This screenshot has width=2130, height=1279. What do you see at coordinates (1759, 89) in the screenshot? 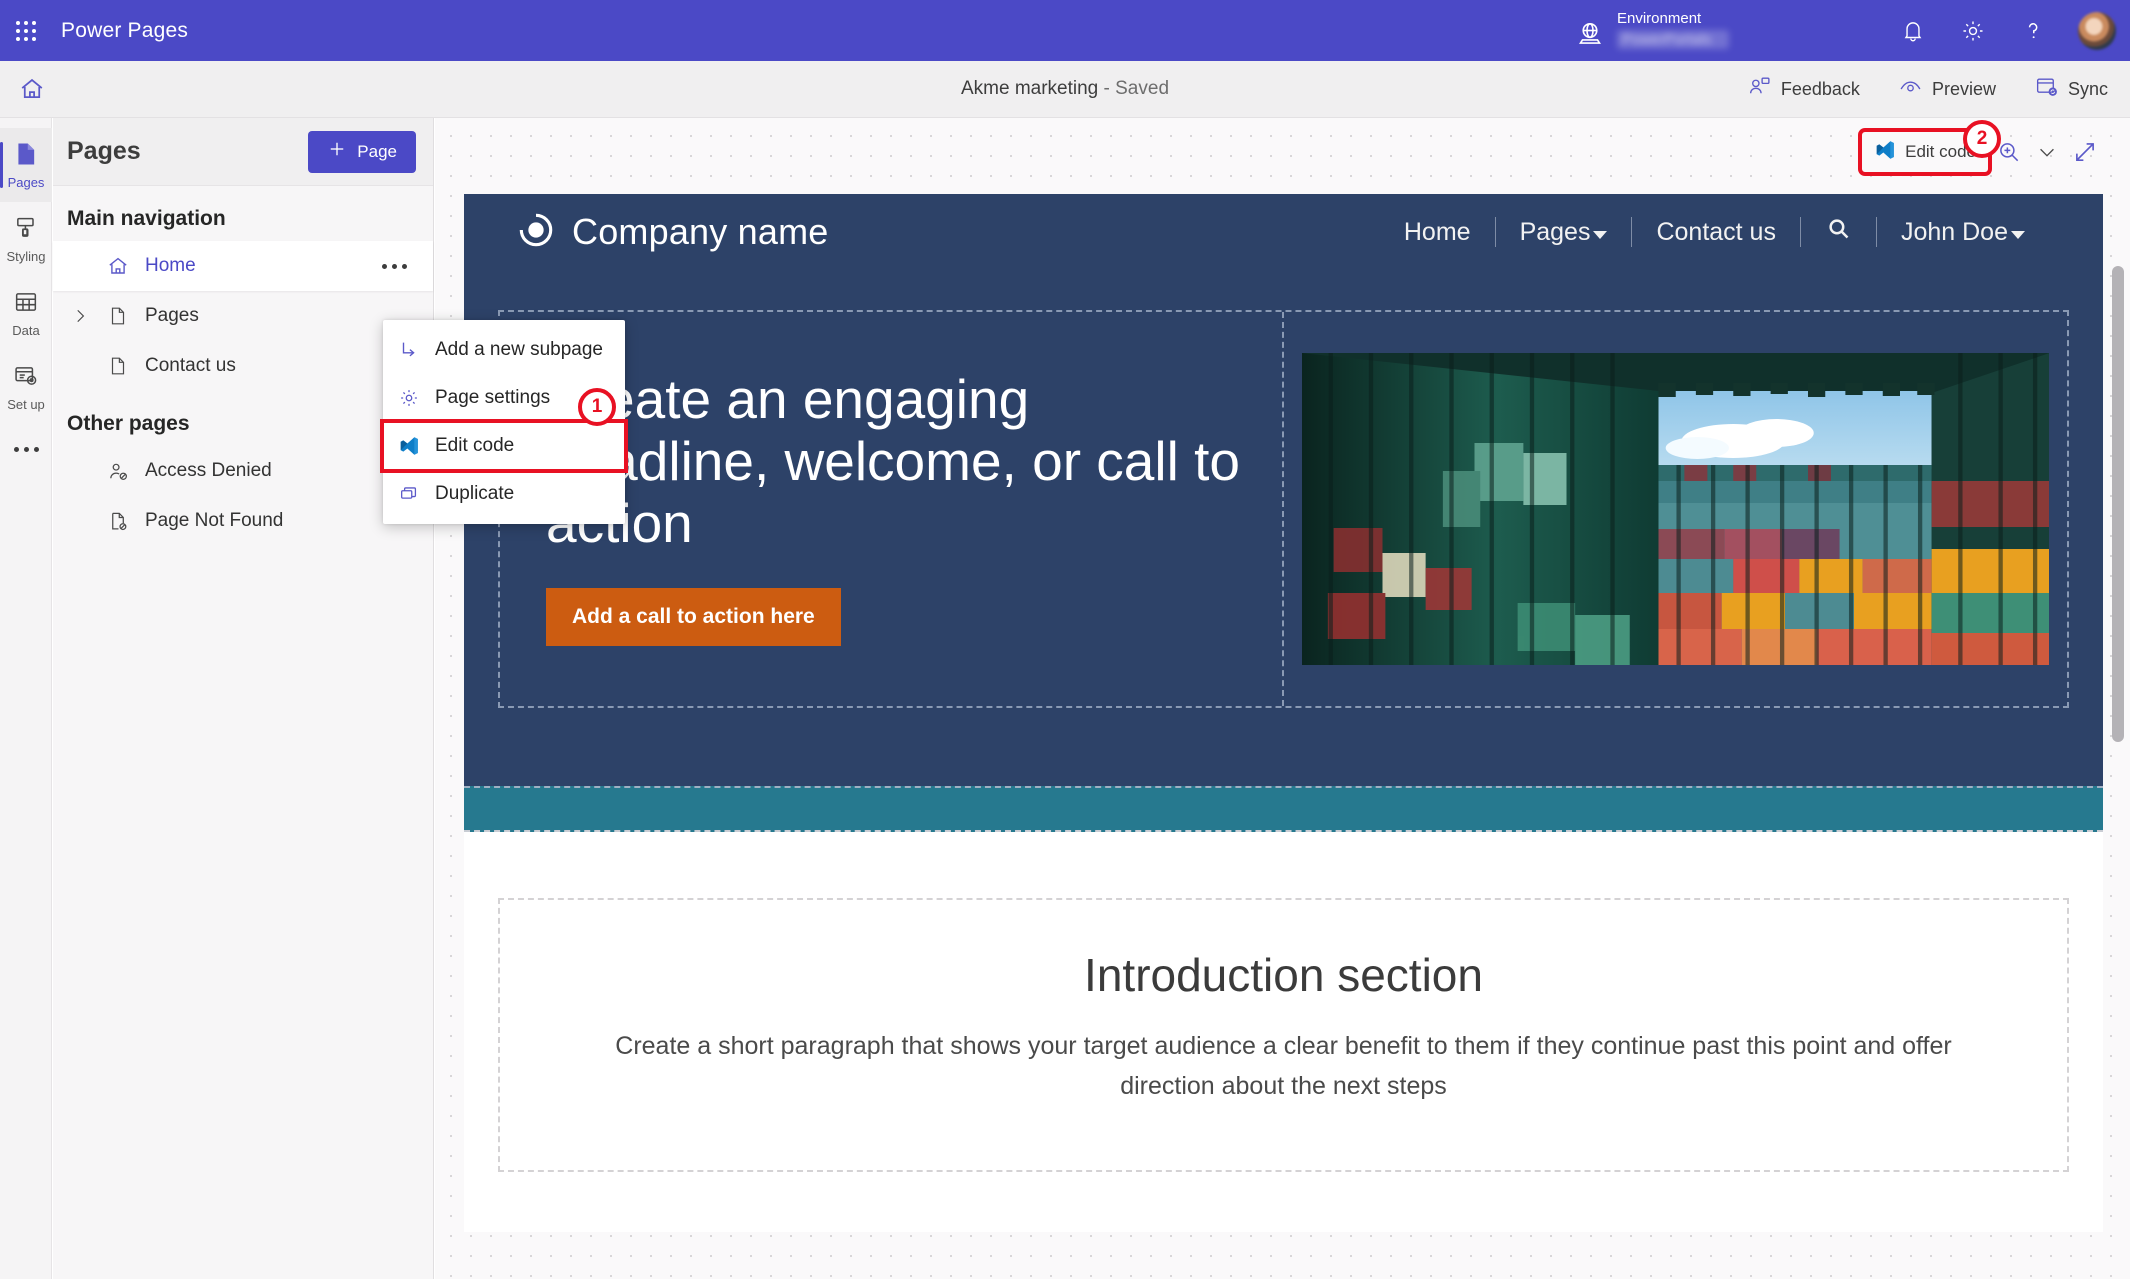
I see `feedback-icon` at bounding box center [1759, 89].